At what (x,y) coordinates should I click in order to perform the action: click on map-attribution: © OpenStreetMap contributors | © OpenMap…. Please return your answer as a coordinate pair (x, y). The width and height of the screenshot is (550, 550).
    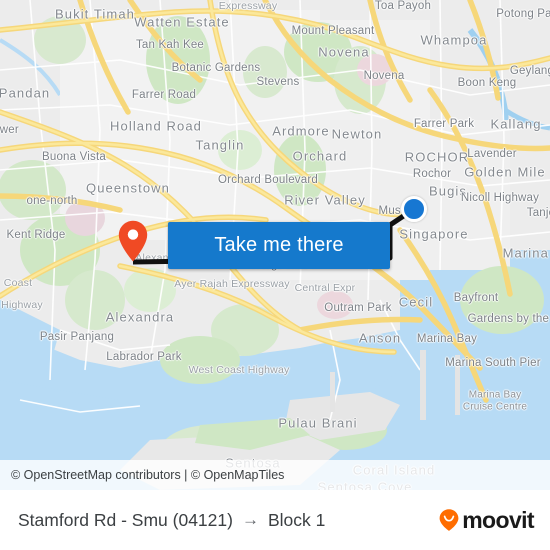
    Looking at the image, I should click on (275, 475).